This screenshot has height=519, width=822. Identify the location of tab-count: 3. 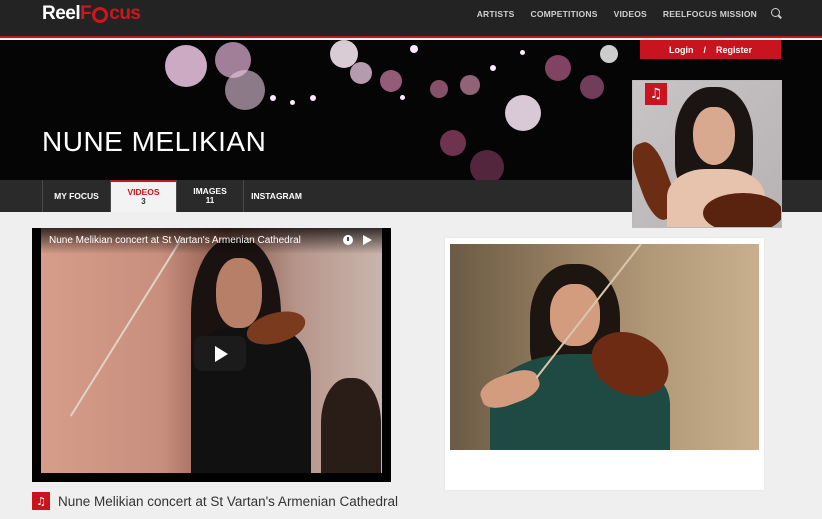
(143, 202).